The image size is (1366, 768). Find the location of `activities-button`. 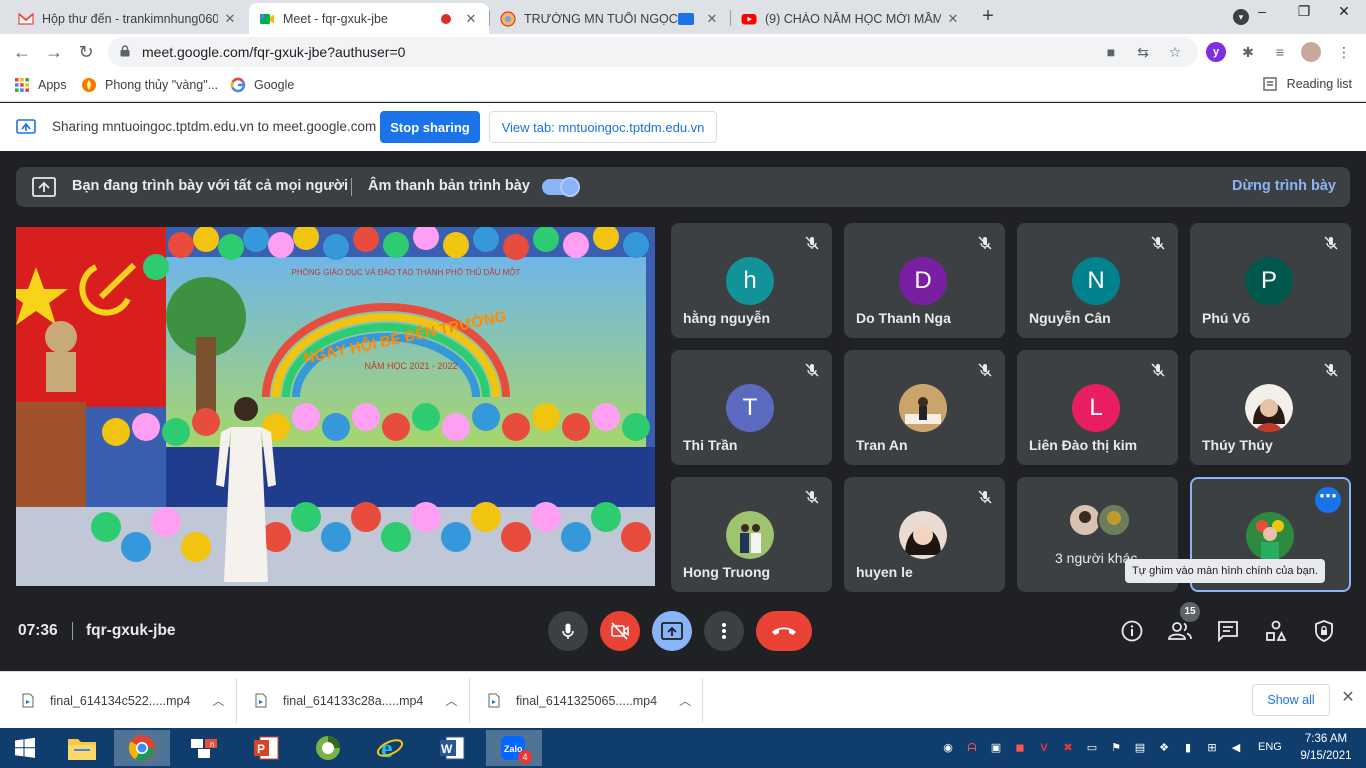

activities-button is located at coordinates (1276, 631).